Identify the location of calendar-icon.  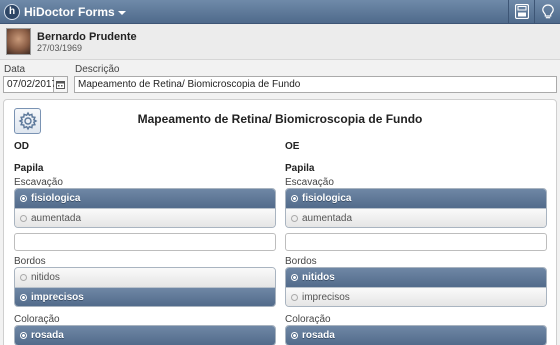
(60, 85).